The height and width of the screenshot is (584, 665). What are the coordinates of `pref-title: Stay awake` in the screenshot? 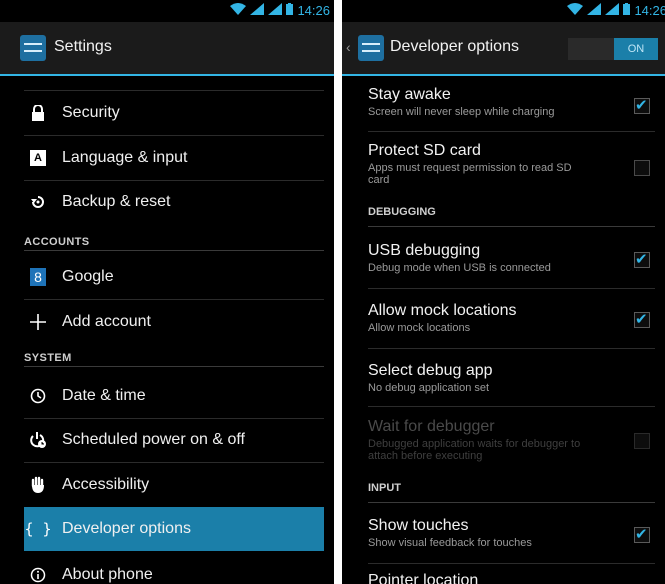 It's located at (409, 94).